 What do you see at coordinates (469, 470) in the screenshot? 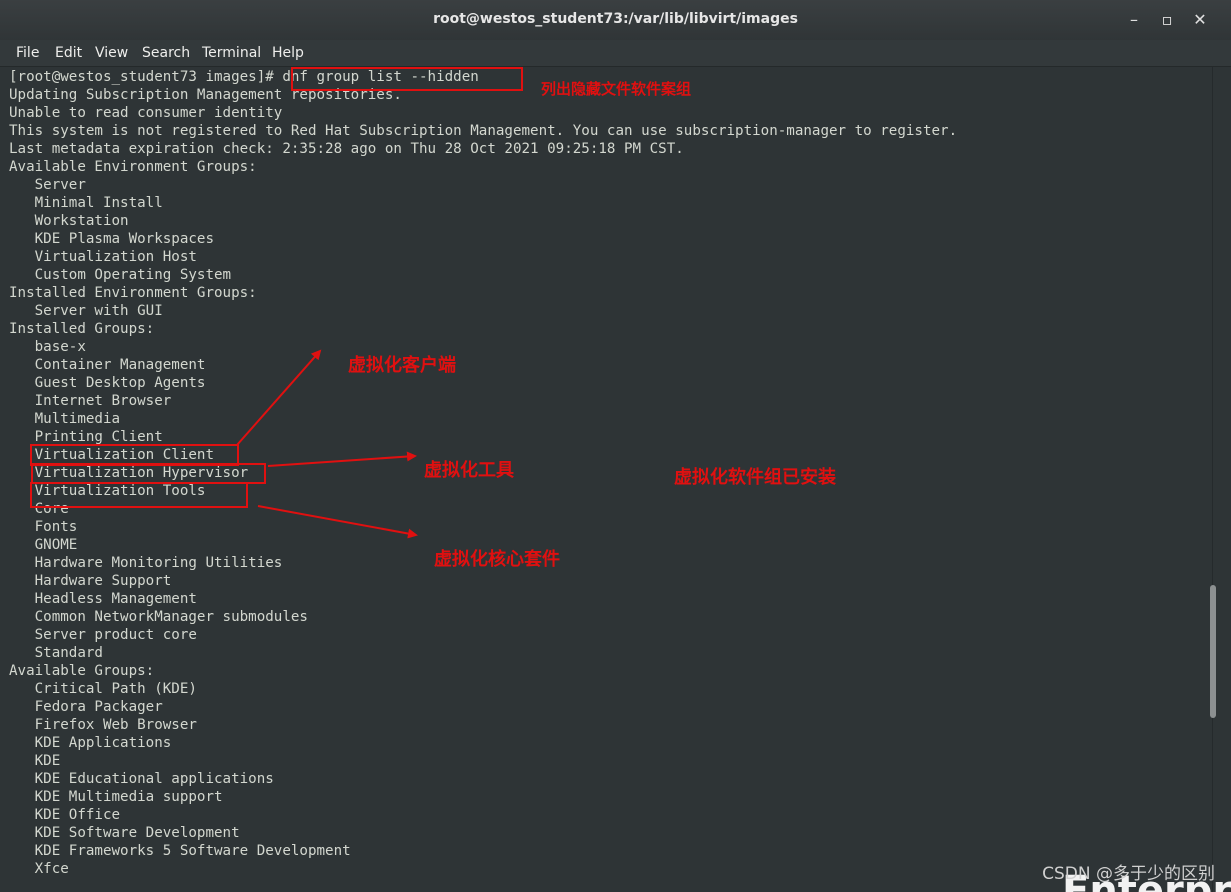
I see `tools-annotation: 虚拟化工具` at bounding box center [469, 470].